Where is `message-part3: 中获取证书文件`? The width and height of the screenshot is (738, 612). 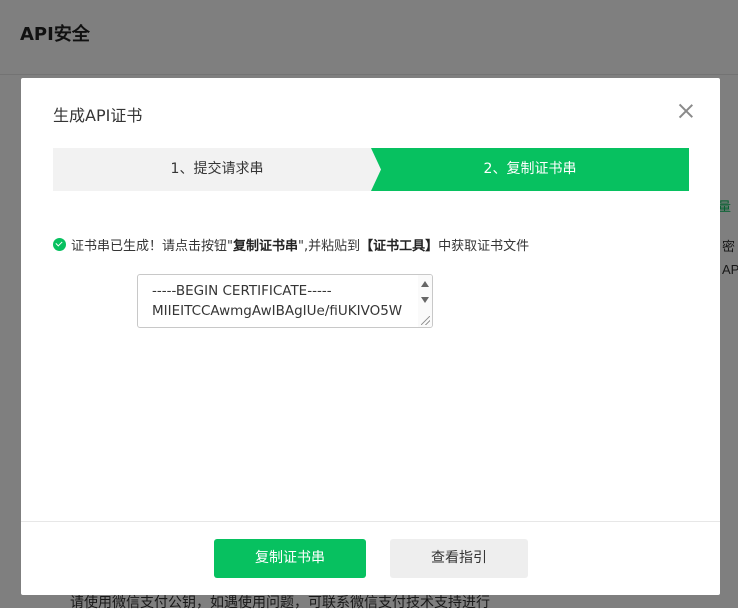 message-part3: 中获取证书文件 is located at coordinates (484, 246).